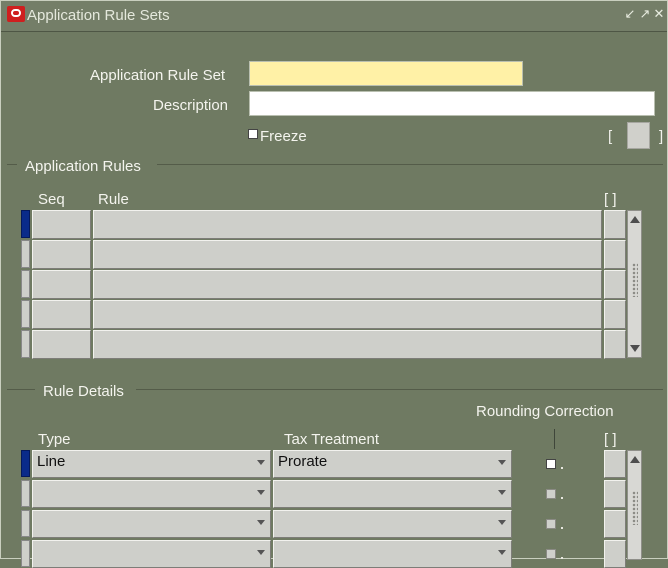 The width and height of the screenshot is (668, 568). Describe the element at coordinates (635, 348) in the screenshot. I see `scroll-down-icon` at that location.